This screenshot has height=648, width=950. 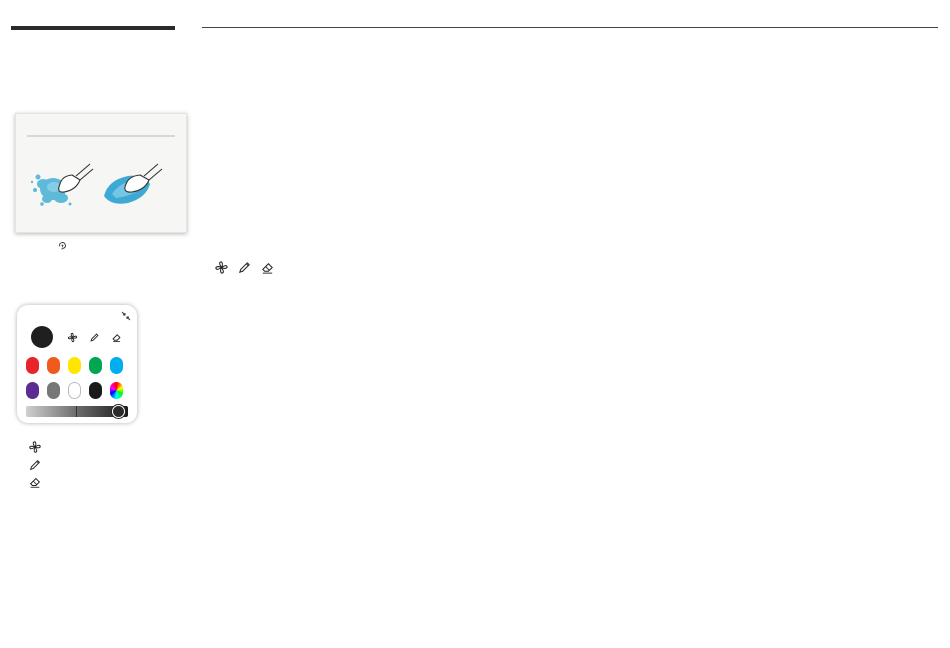 I want to click on current-color-indicator, so click(x=42, y=337).